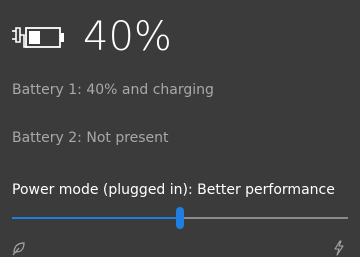 The width and height of the screenshot is (360, 257). What do you see at coordinates (38, 37) in the screenshot?
I see `battery-charging-icon` at bounding box center [38, 37].